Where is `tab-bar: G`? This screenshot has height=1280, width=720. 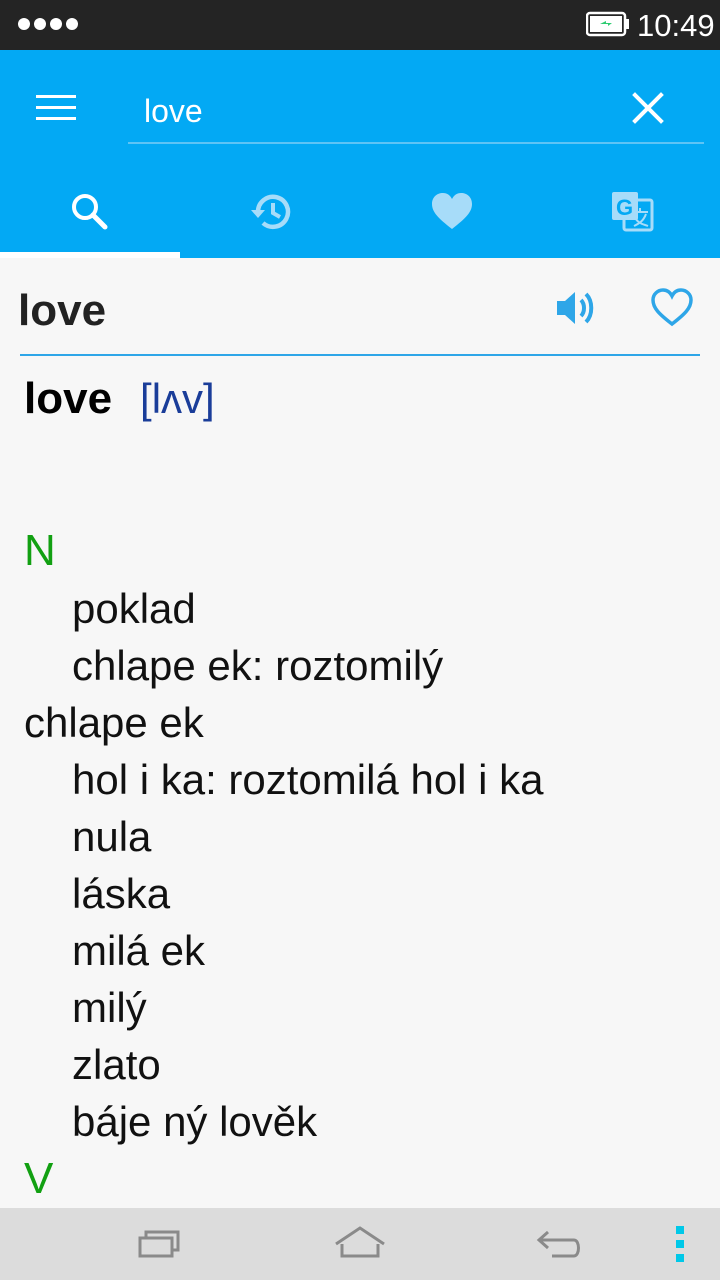
tab-bar: G is located at coordinates (360, 214).